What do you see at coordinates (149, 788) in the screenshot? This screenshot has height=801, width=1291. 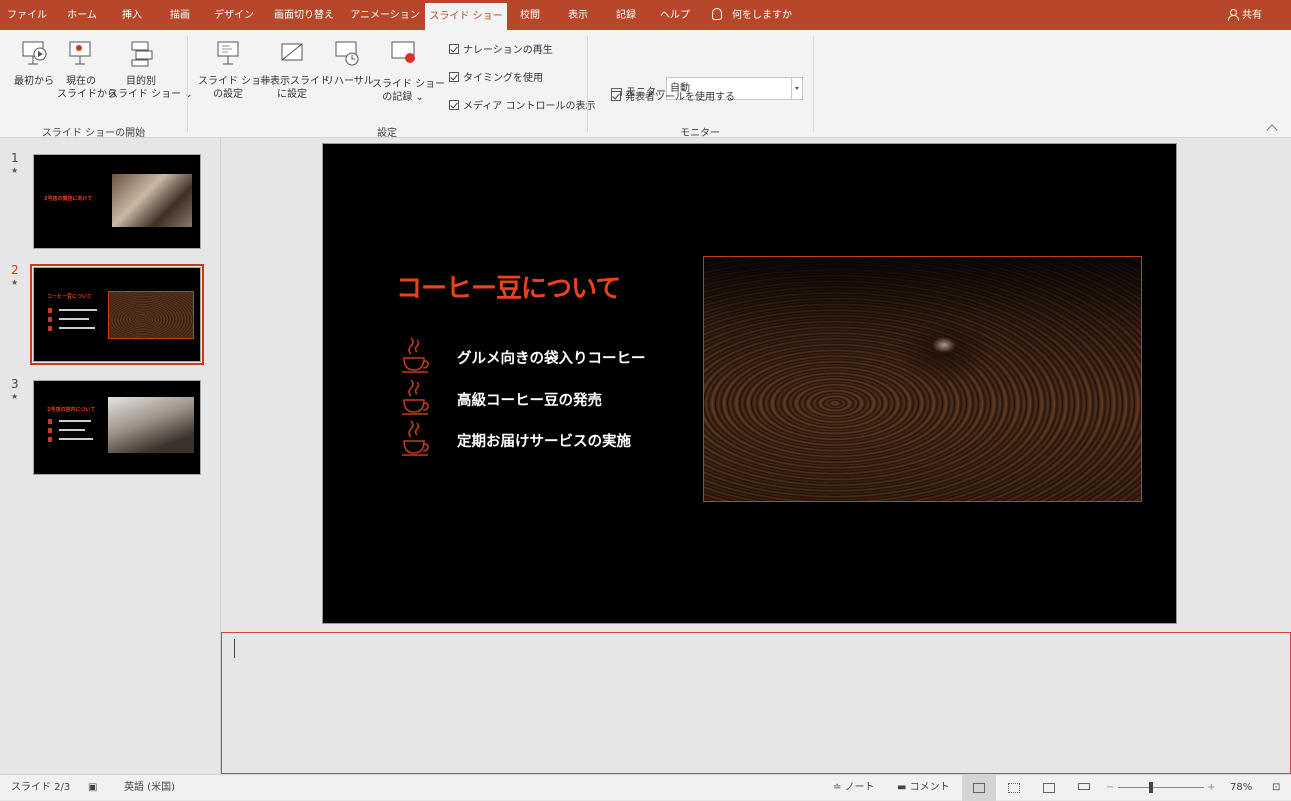 I see `language-indicator: 英語 (米国)` at bounding box center [149, 788].